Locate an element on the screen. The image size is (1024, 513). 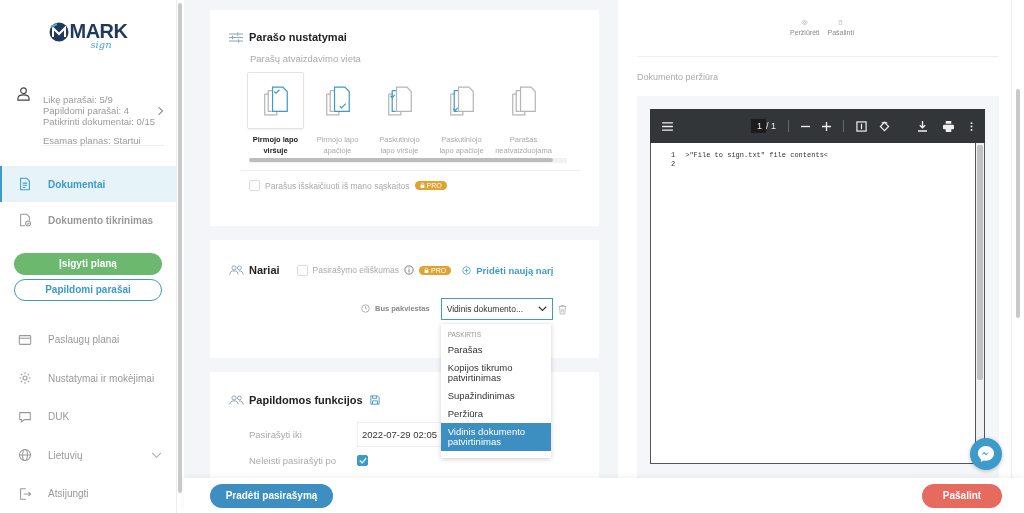
document-check-icon is located at coordinates (25, 220).